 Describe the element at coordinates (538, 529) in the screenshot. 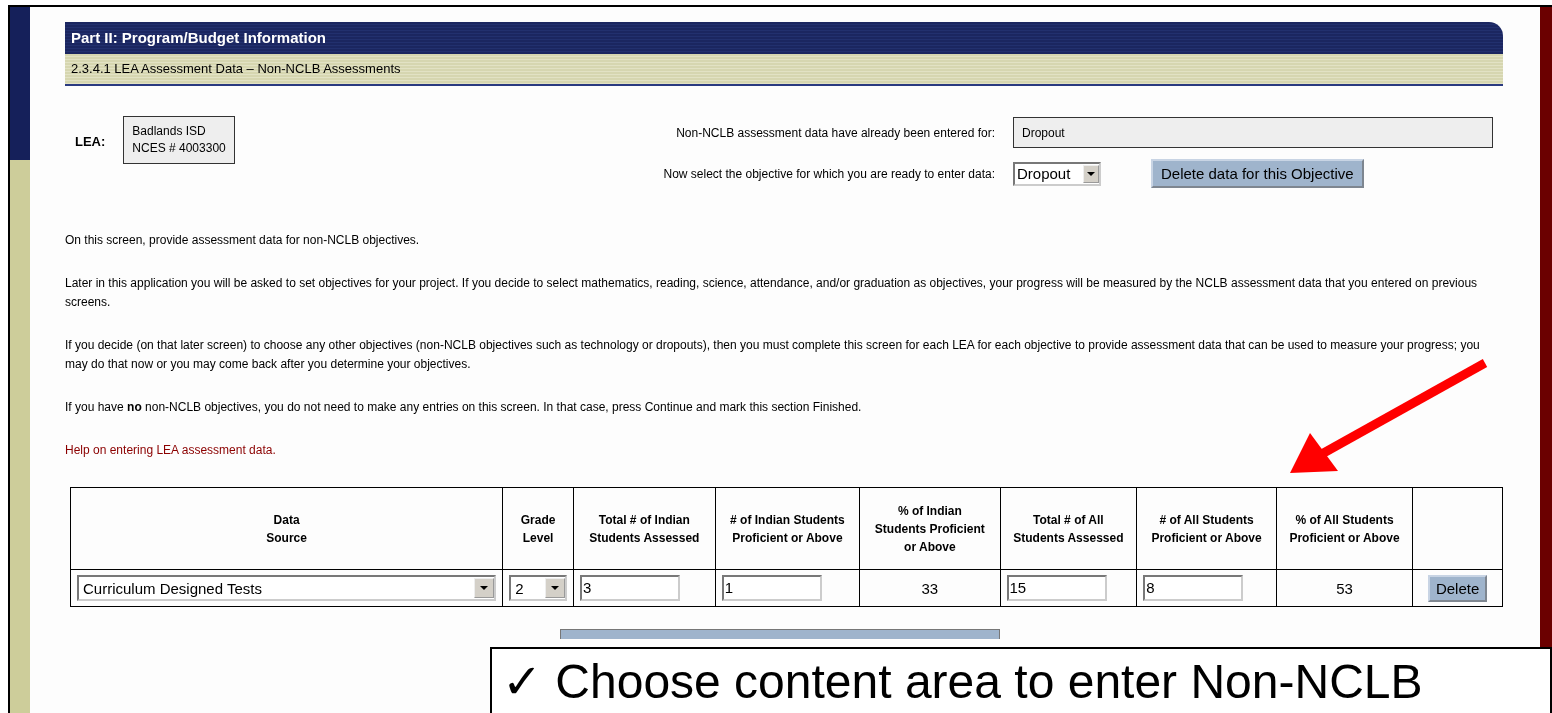

I see `column-header: Grade Level` at that location.